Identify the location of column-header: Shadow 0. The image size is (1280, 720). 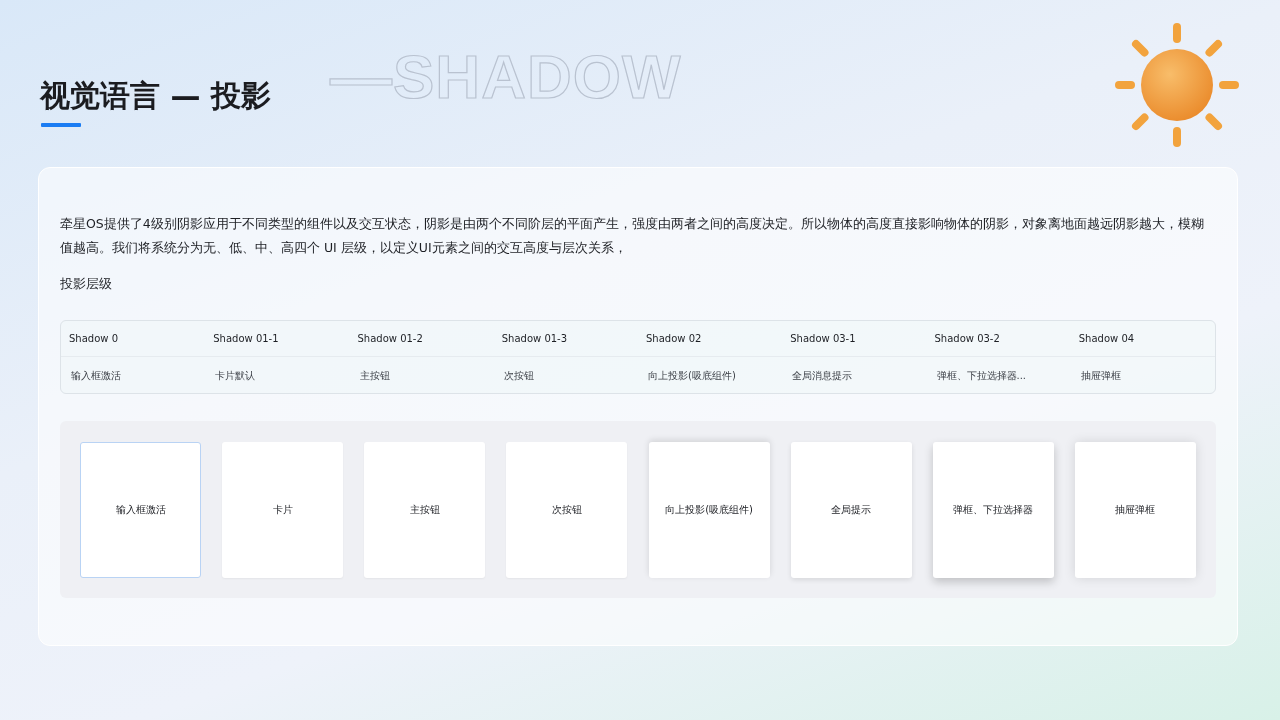
(93, 339).